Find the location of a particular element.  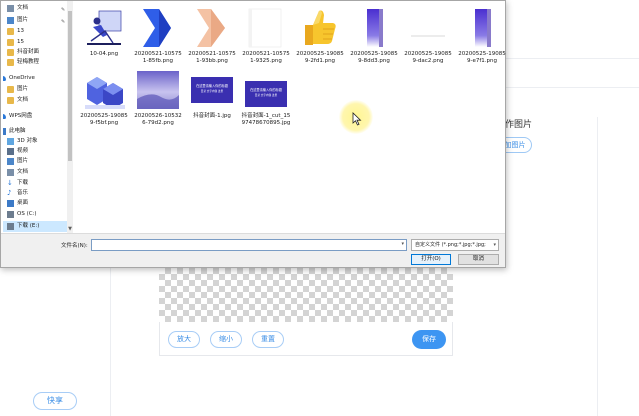

file-item: 20200525-190859-2fd1.png is located at coordinates (320, 42).